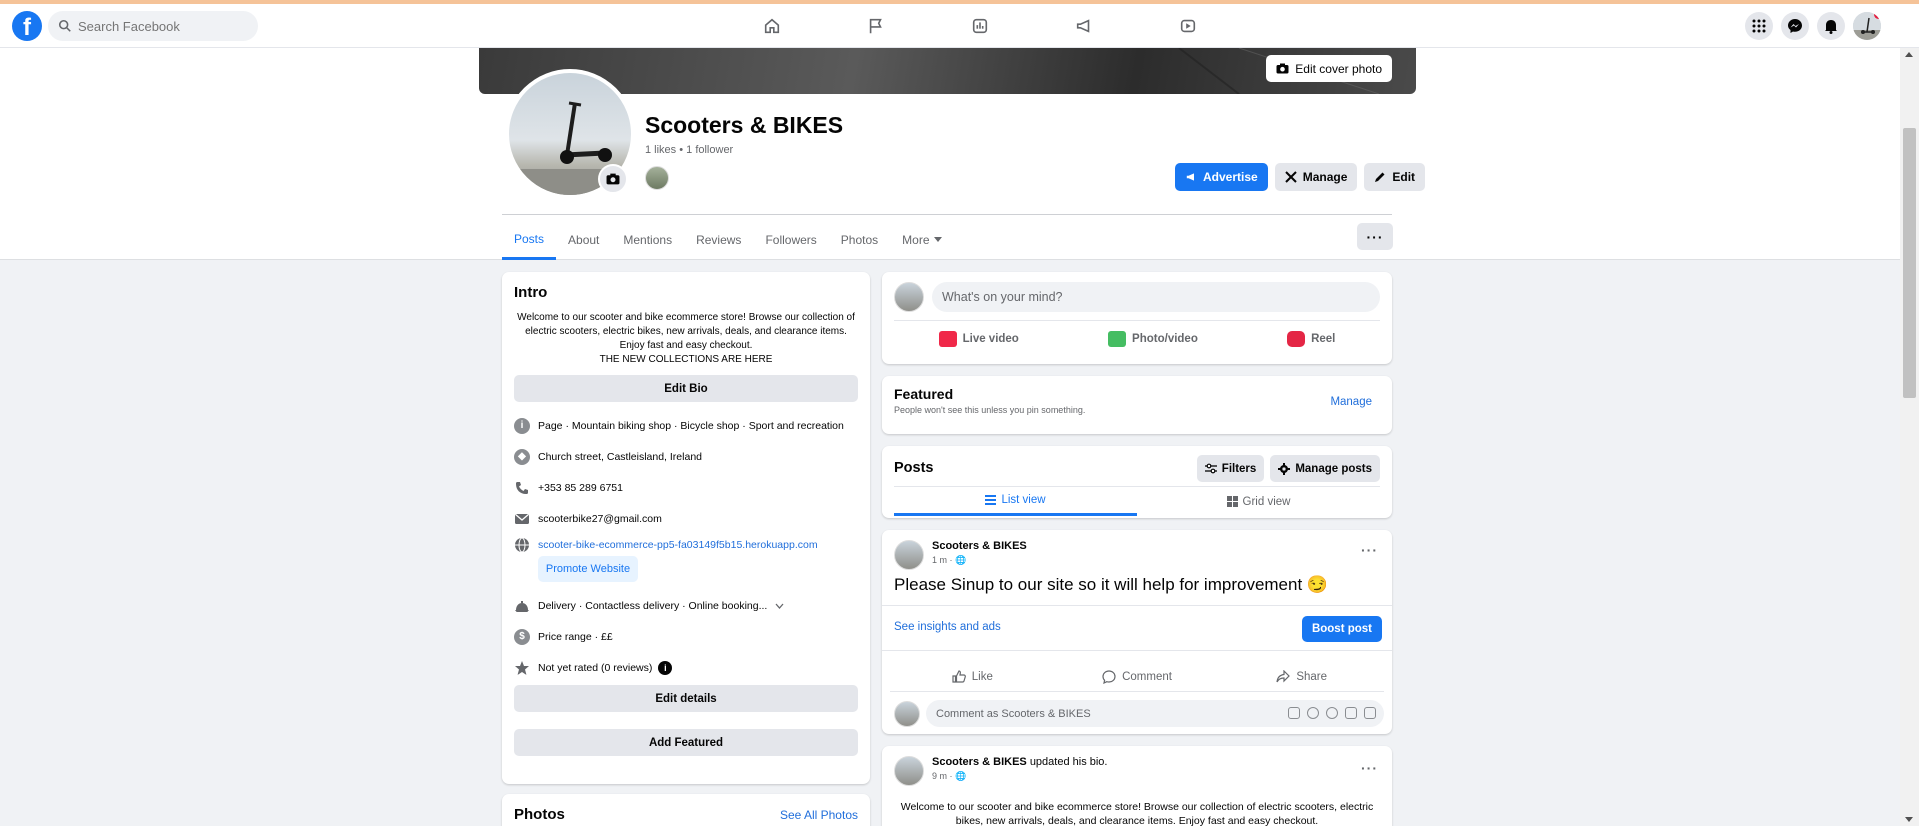 Image resolution: width=1919 pixels, height=826 pixels. What do you see at coordinates (1155, 713) in the screenshot?
I see `comment-input: Comment as Scooters & BIKES` at bounding box center [1155, 713].